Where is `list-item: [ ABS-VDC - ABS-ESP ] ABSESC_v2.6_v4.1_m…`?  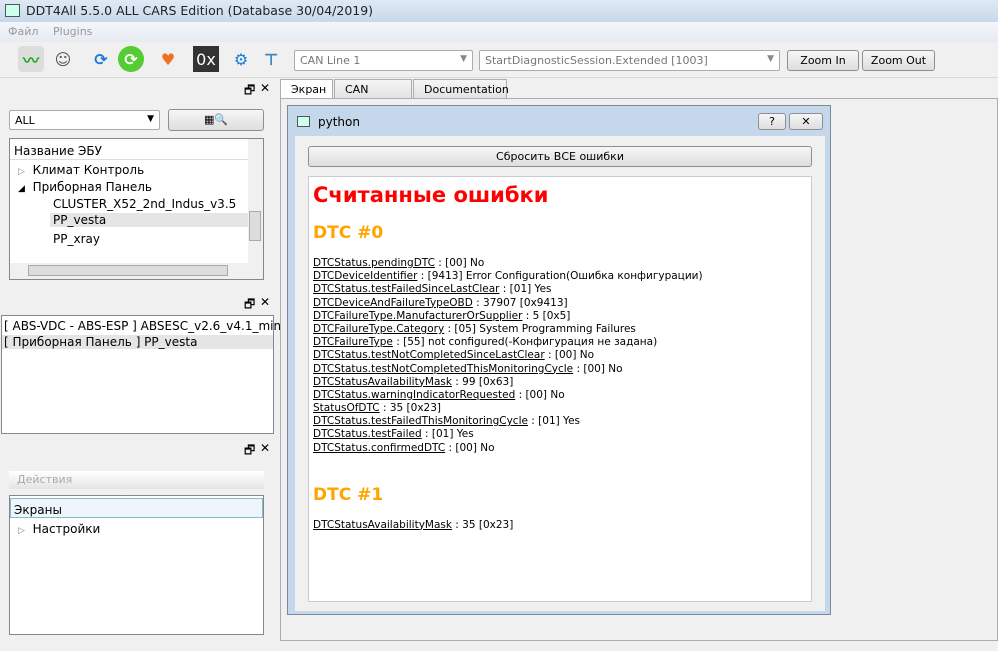 list-item: [ ABS-VDC - ABS-ESP ] ABSESC_v2.6_v4.1_m… is located at coordinates (144, 326).